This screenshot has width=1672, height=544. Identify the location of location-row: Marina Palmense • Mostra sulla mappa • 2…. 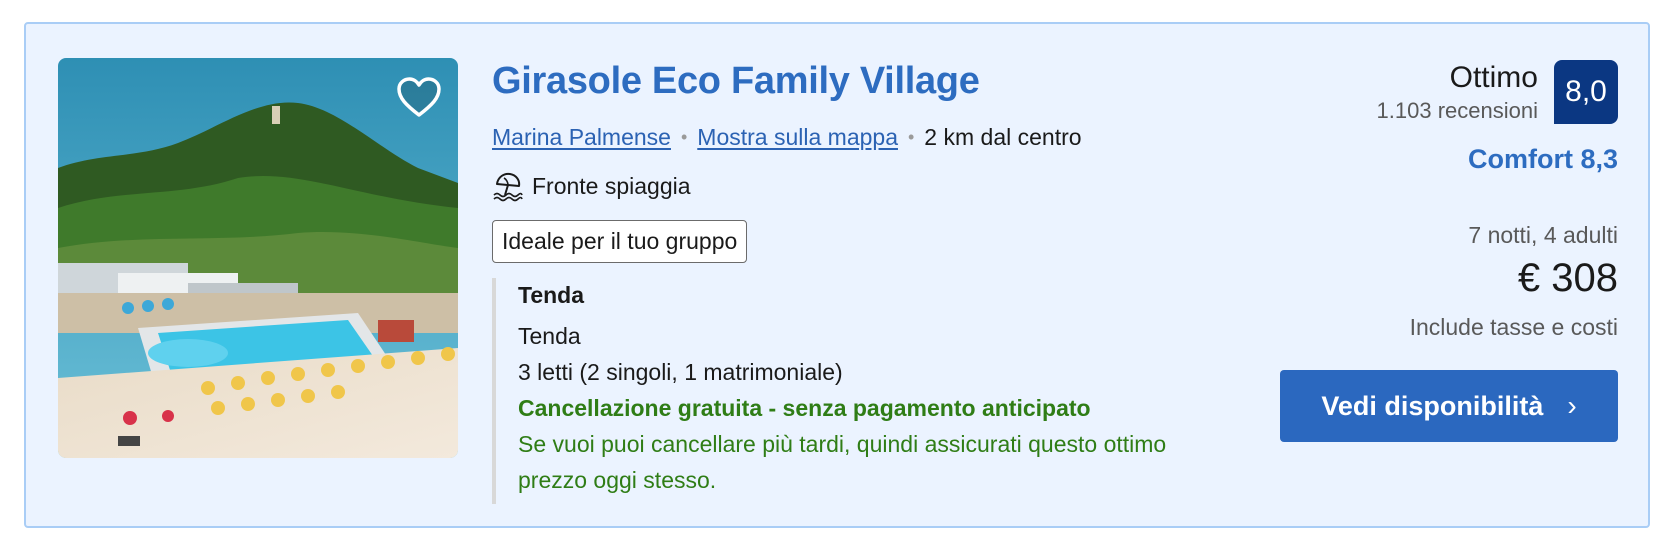
(787, 137).